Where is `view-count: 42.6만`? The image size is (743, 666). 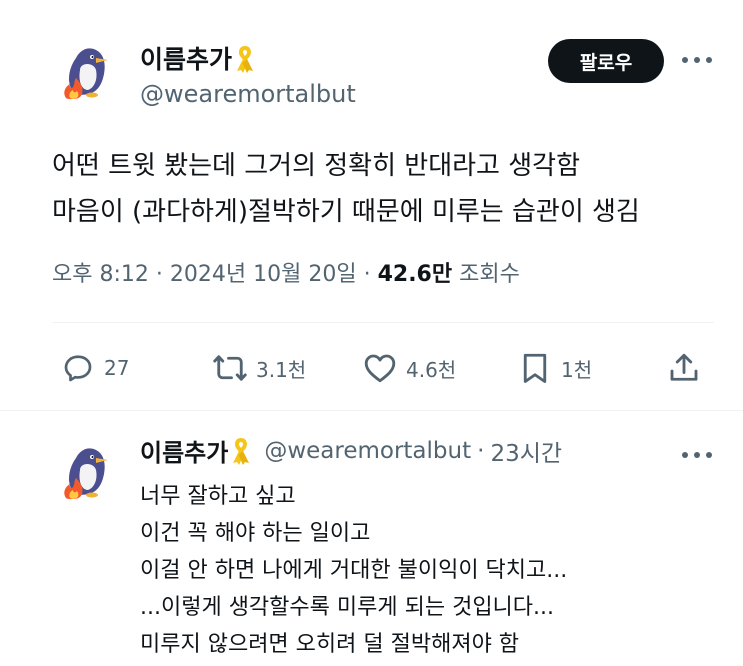 view-count: 42.6만 is located at coordinates (415, 274).